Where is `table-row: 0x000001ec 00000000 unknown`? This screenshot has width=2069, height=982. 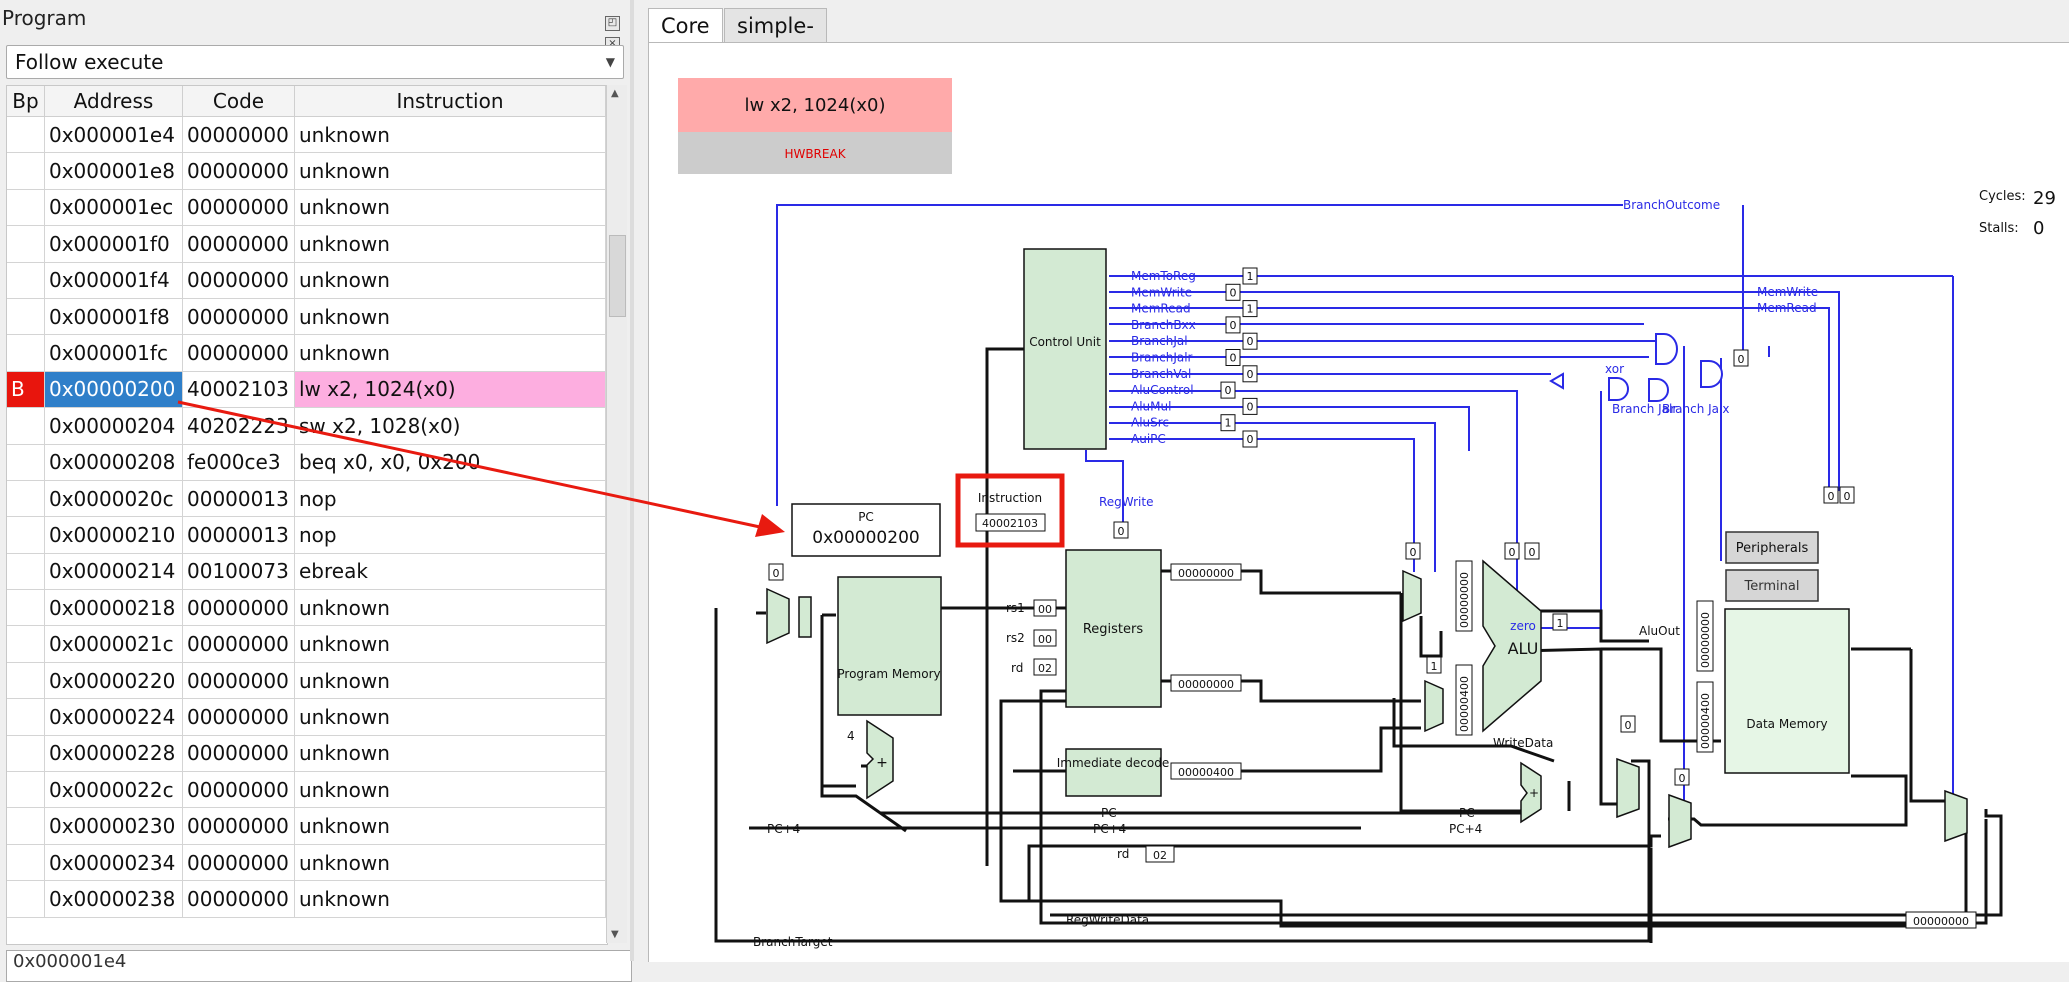 table-row: 0x000001ec 00000000 unknown is located at coordinates (306, 208).